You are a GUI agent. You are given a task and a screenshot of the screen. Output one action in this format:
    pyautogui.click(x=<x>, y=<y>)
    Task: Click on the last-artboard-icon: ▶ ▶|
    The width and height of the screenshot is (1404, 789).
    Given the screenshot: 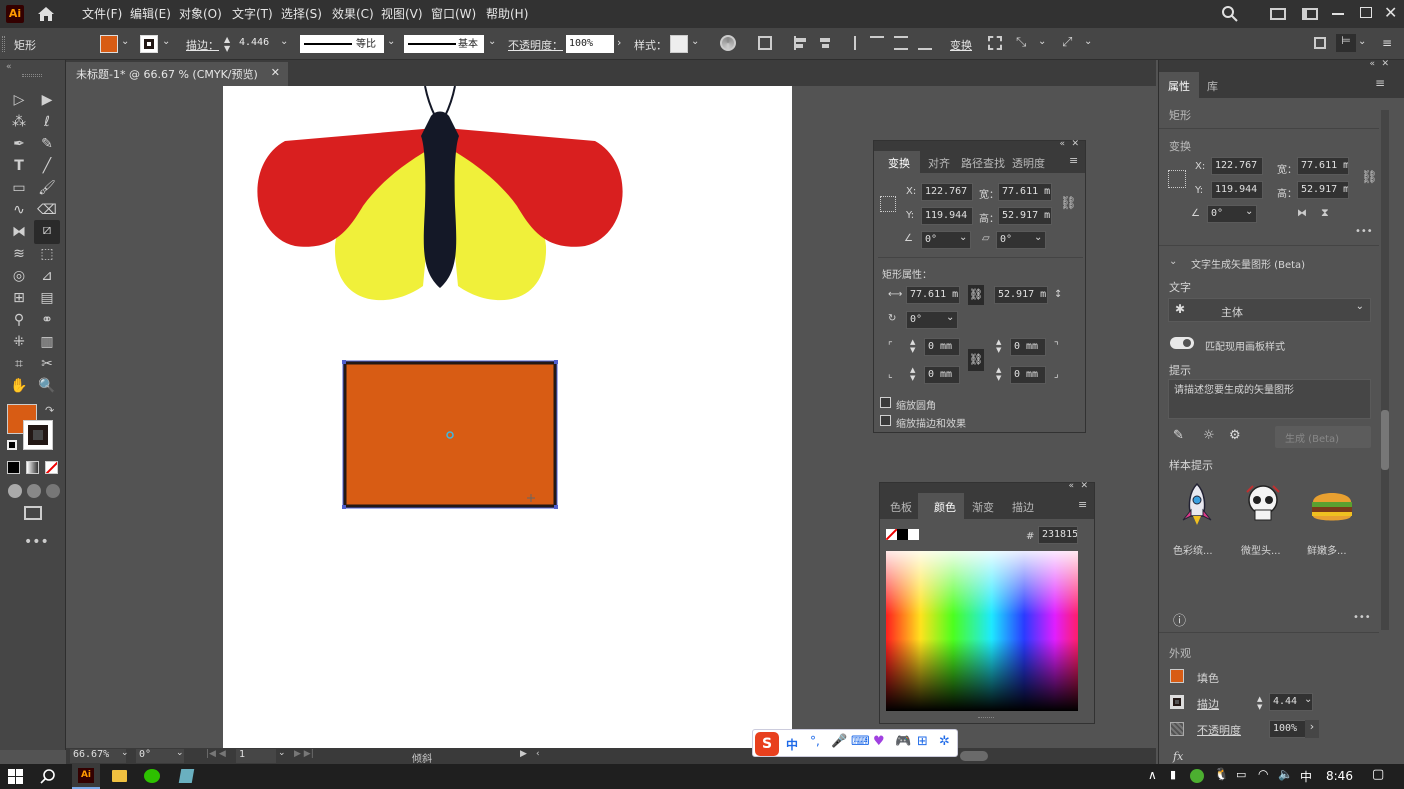 What is the action you would take?
    pyautogui.click(x=304, y=754)
    